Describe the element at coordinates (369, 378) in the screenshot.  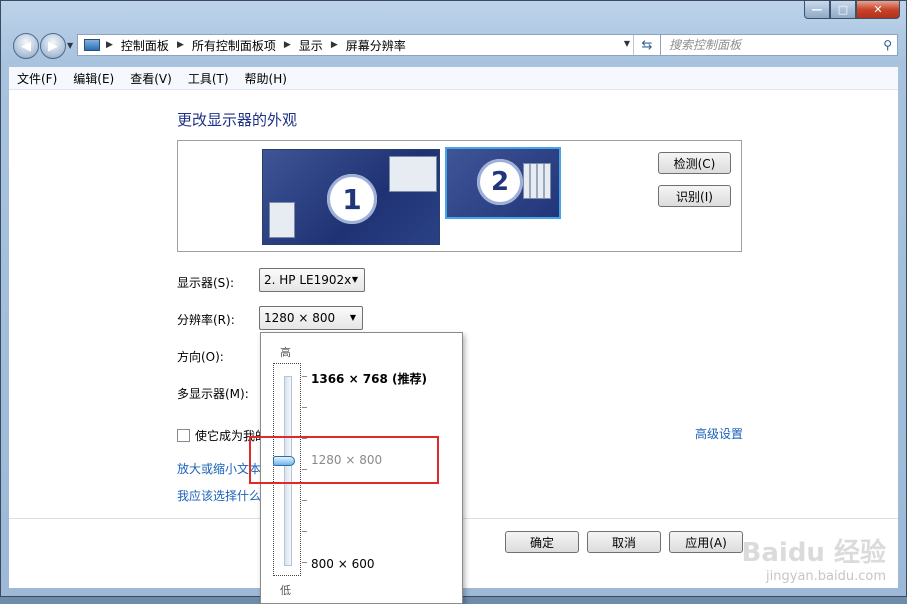
I see `resolution-option-1366x768: 1366 × 768 (推荐)` at that location.